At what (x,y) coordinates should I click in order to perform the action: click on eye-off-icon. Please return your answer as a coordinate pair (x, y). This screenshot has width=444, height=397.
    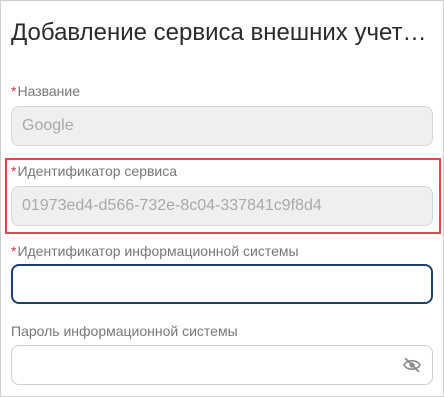
    Looking at the image, I should click on (412, 365).